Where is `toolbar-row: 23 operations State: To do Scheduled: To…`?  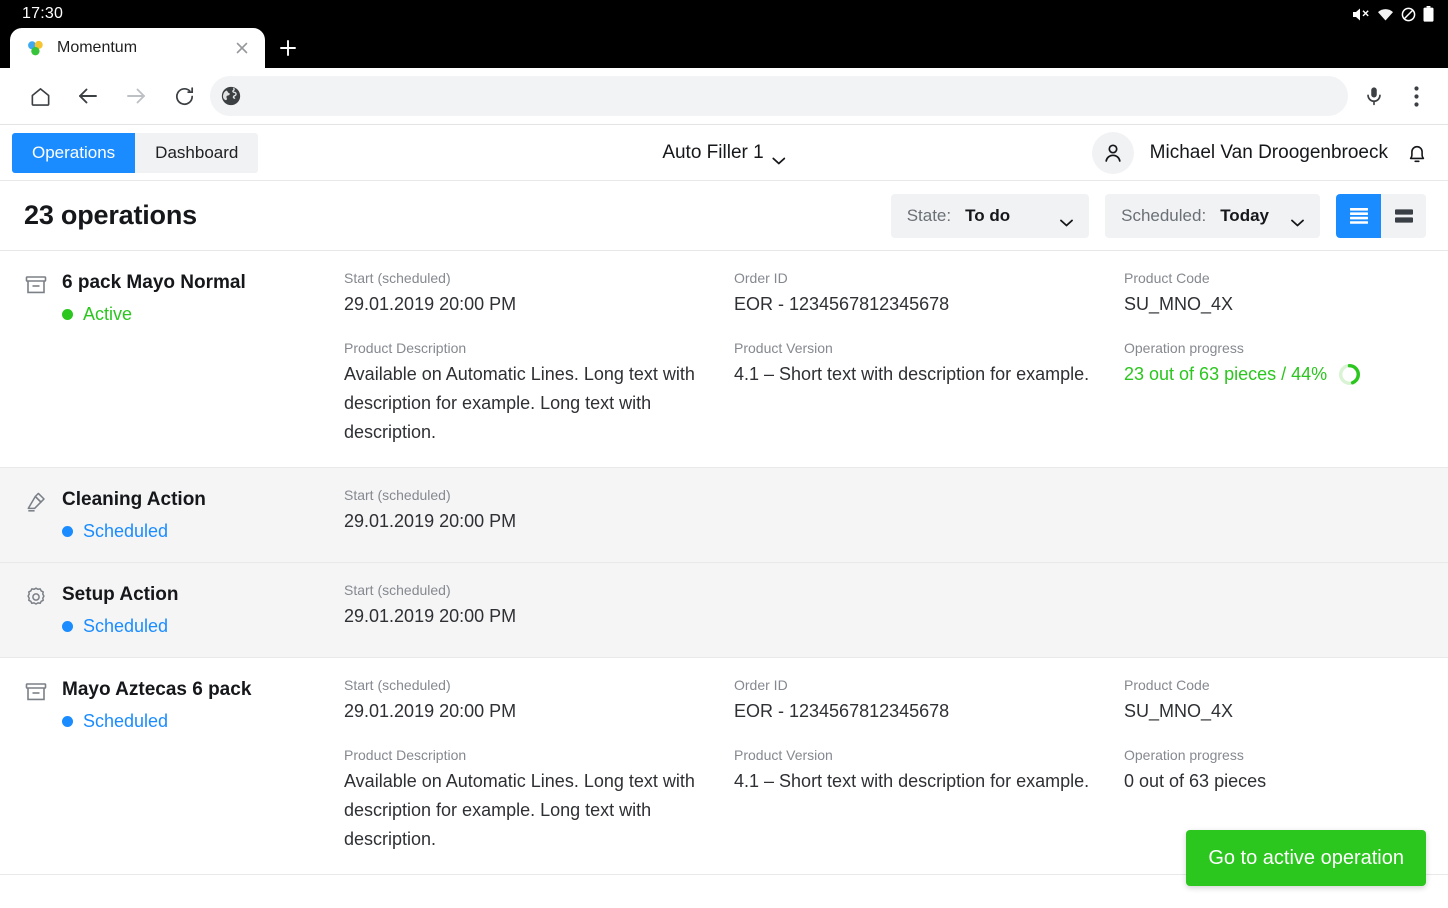
toolbar-row: 23 operations State: To do Scheduled: To… is located at coordinates (724, 216).